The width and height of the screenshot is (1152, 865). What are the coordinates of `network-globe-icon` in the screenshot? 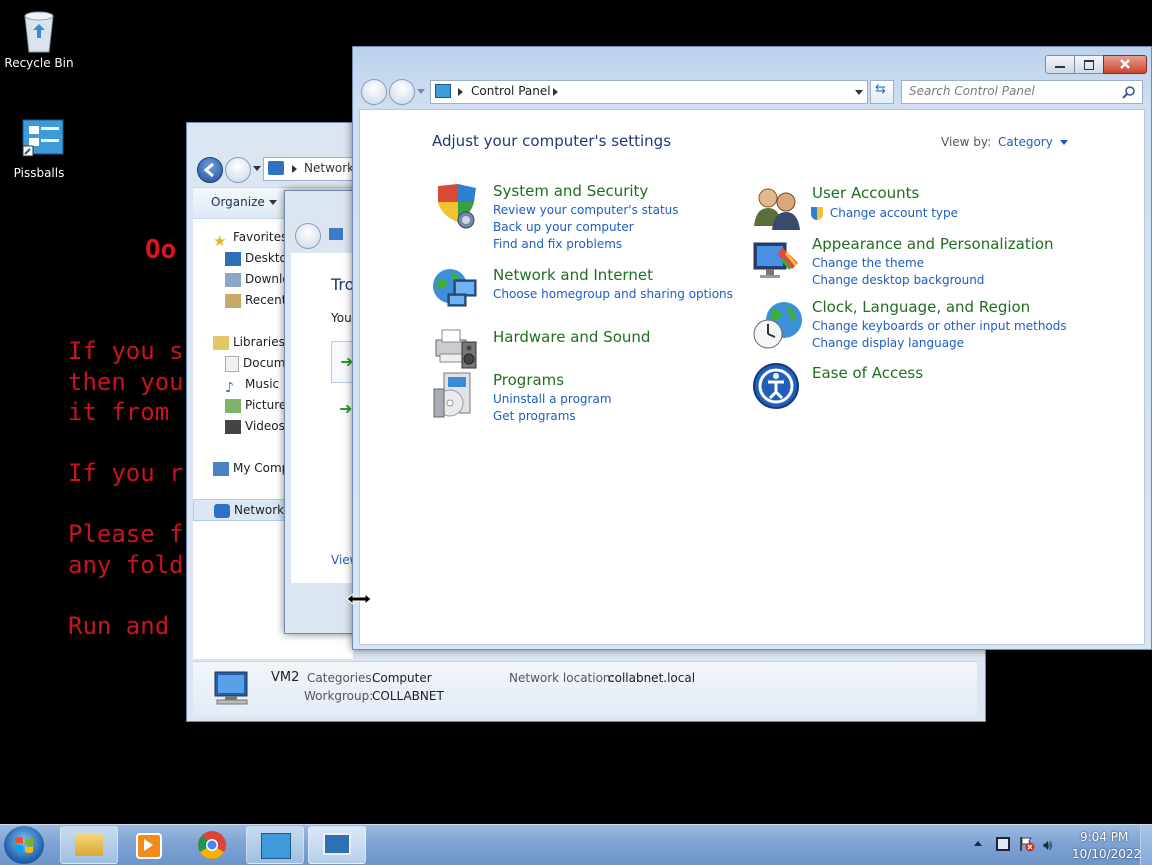 It's located at (456, 289).